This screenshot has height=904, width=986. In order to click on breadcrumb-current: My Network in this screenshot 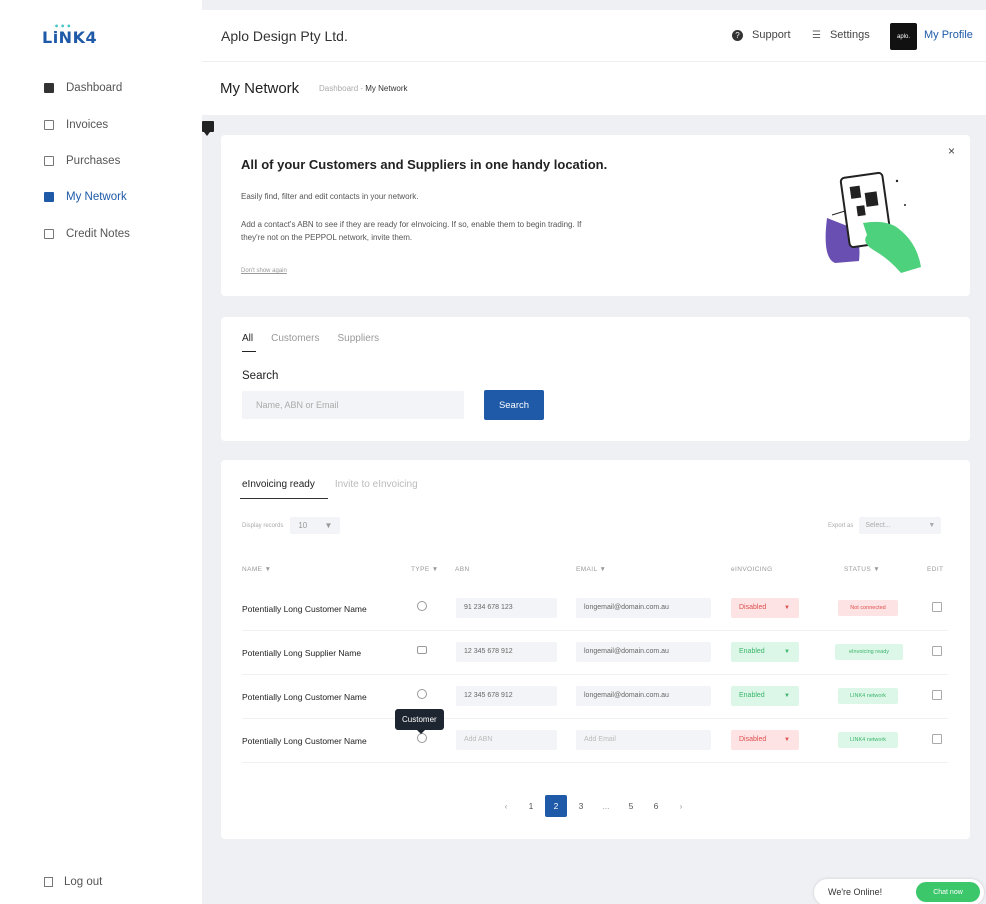, I will do `click(386, 88)`.